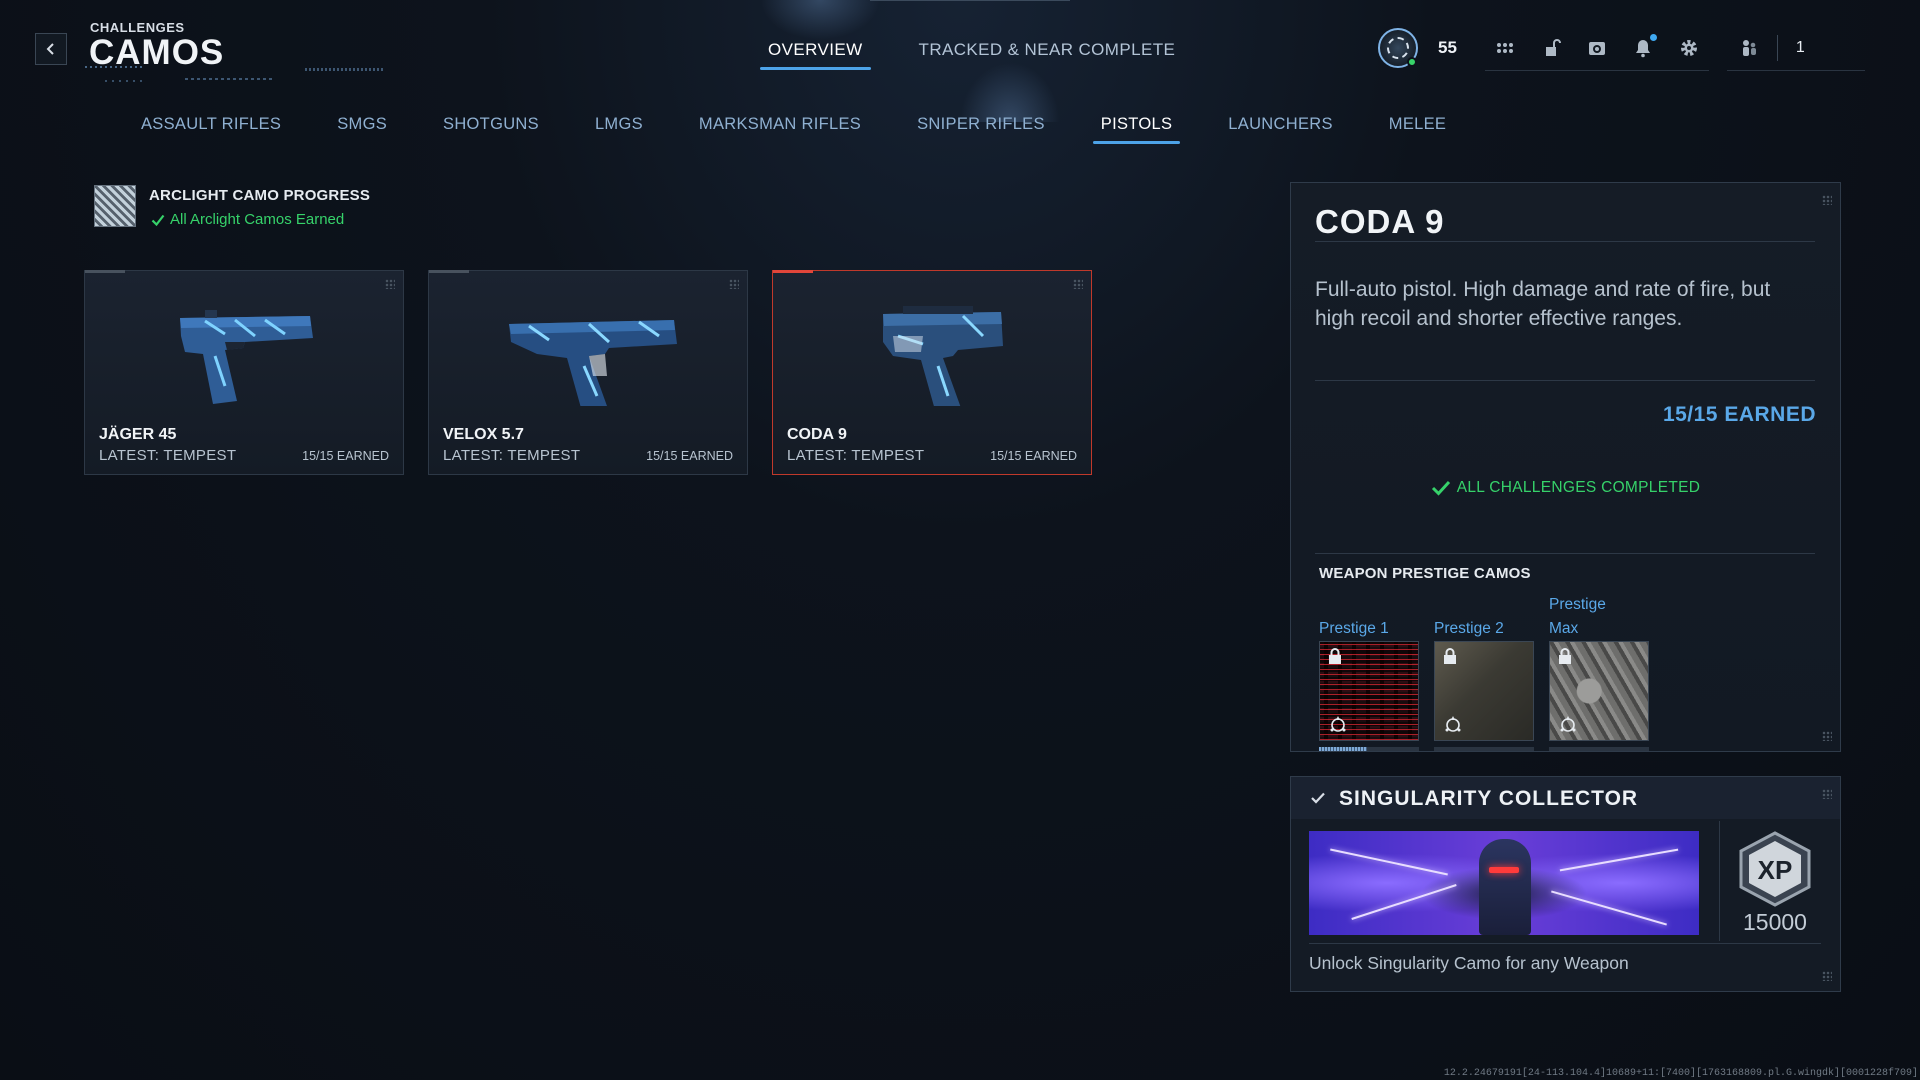 The width and height of the screenshot is (1920, 1080). What do you see at coordinates (362, 128) in the screenshot?
I see `tab-smgs: SMGS` at bounding box center [362, 128].